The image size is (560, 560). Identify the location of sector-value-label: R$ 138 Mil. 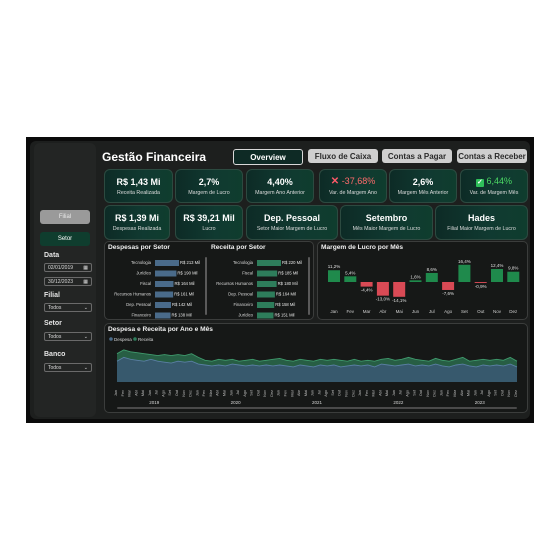
(182, 315).